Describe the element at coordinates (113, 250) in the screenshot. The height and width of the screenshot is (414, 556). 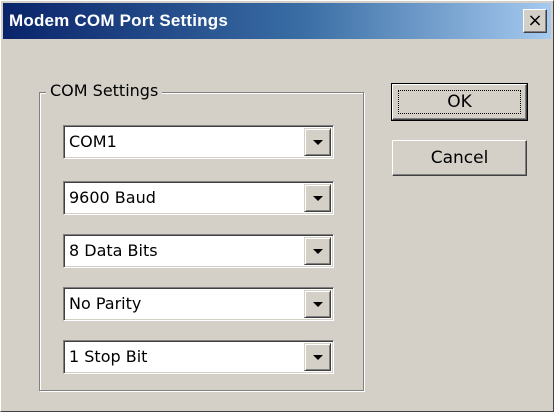
I see `data-bits-value: 8 Data Bits` at that location.